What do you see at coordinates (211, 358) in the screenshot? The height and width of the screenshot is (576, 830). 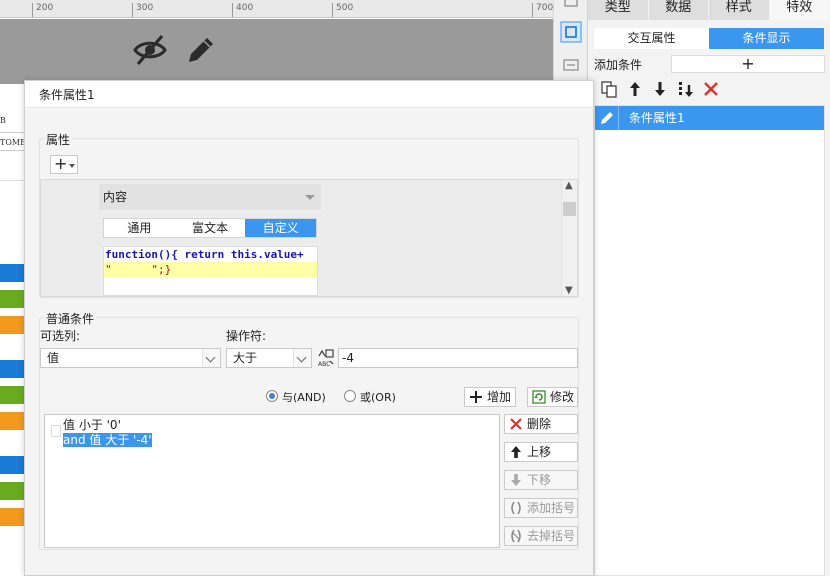 I see `chevron-down-icon` at bounding box center [211, 358].